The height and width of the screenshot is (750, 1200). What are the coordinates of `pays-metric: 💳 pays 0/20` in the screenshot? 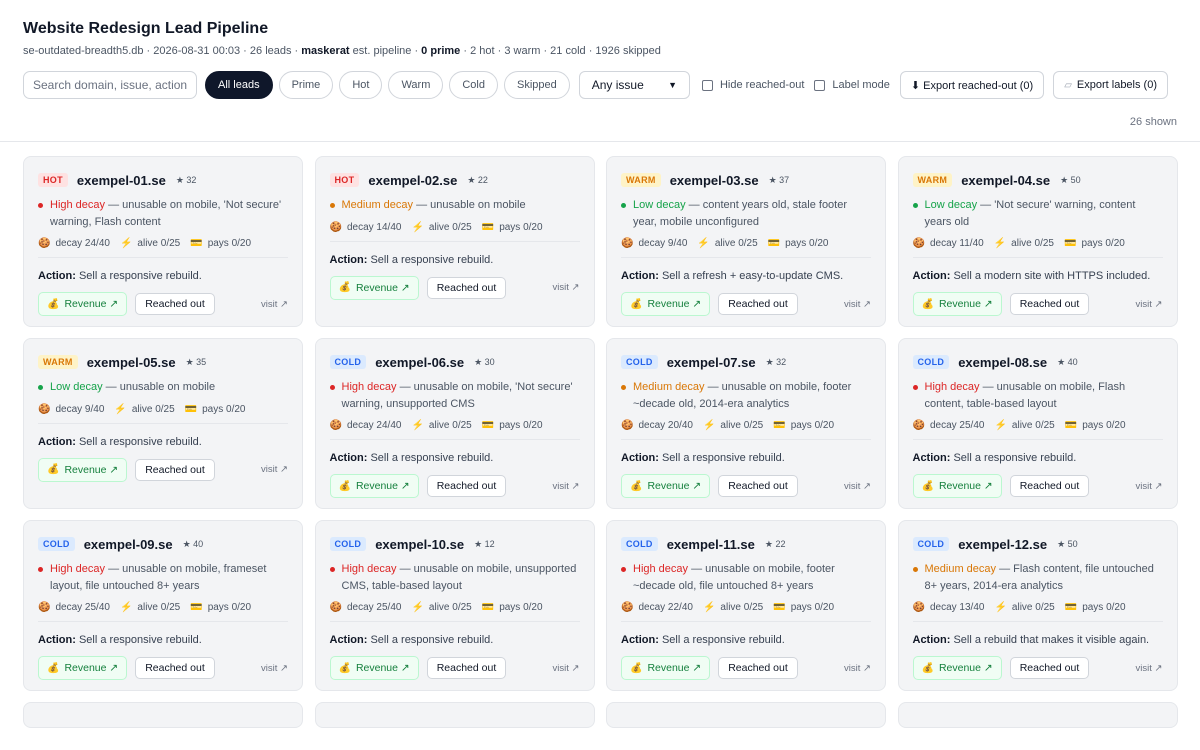 It's located at (1095, 425).